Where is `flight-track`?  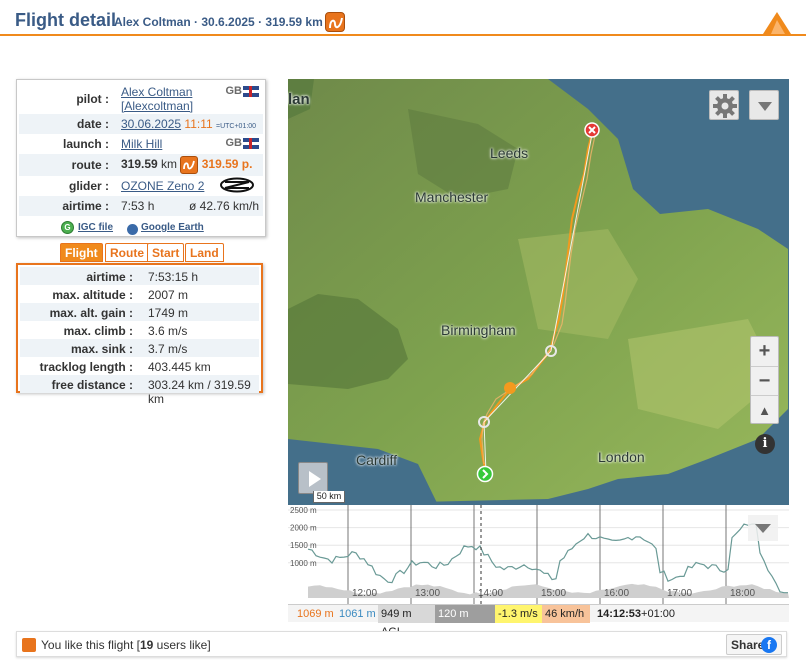
flight-track is located at coordinates (537, 301).